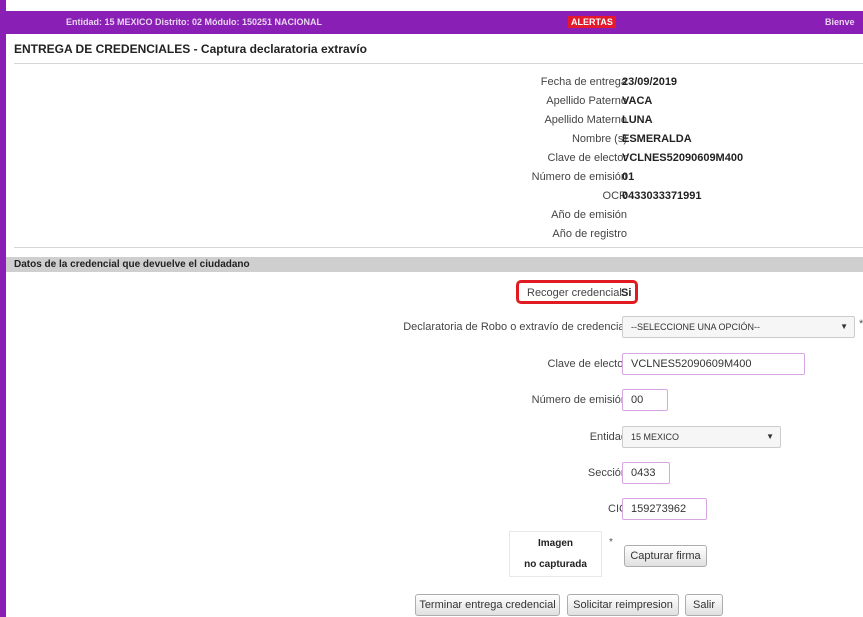 The height and width of the screenshot is (617, 863). Describe the element at coordinates (611, 542) in the screenshot. I see `signature-required-mark: *` at that location.